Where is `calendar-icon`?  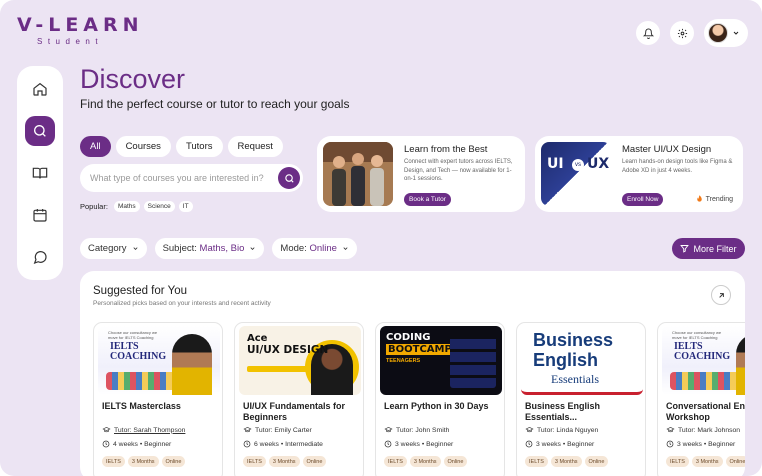
calendar-icon is located at coordinates (40, 215).